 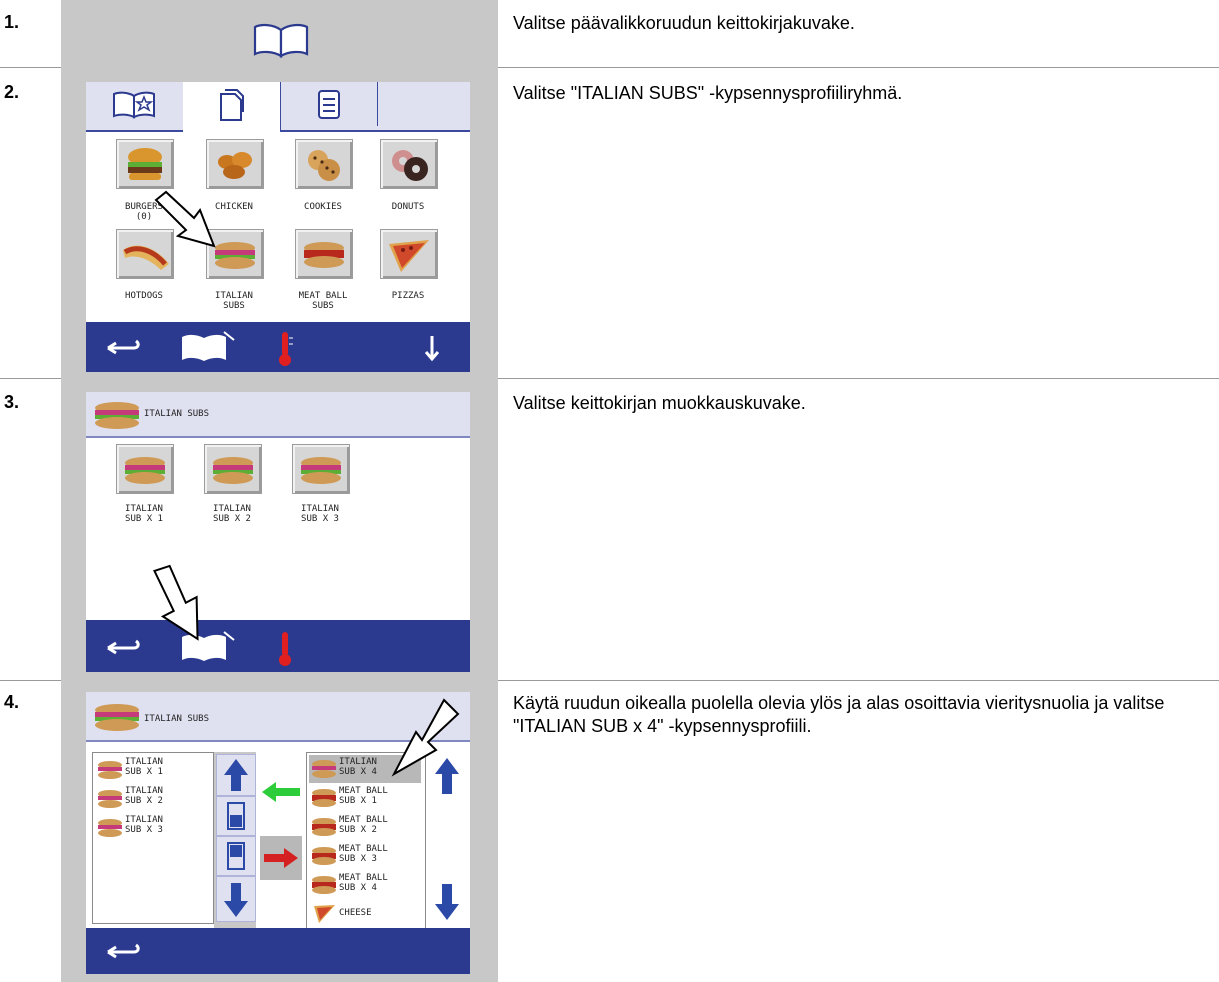 I want to click on move-down-icon, so click(x=236, y=856).